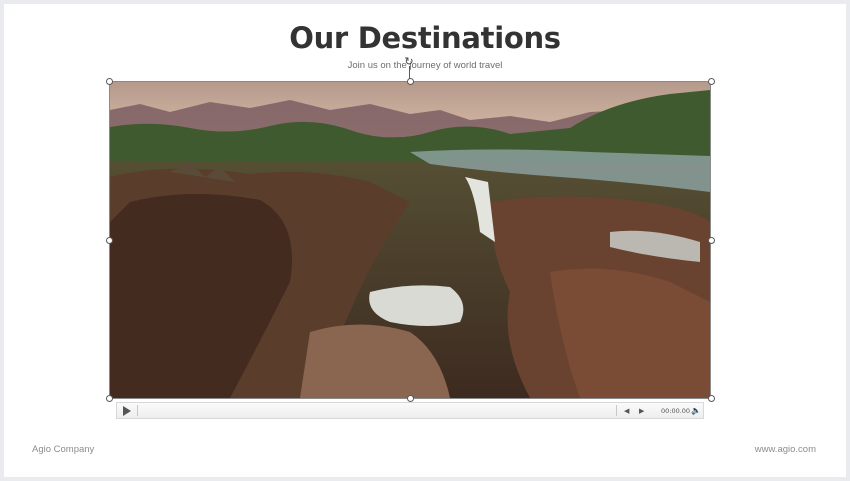 The height and width of the screenshot is (481, 850). I want to click on resize-handle-top, so click(410, 81).